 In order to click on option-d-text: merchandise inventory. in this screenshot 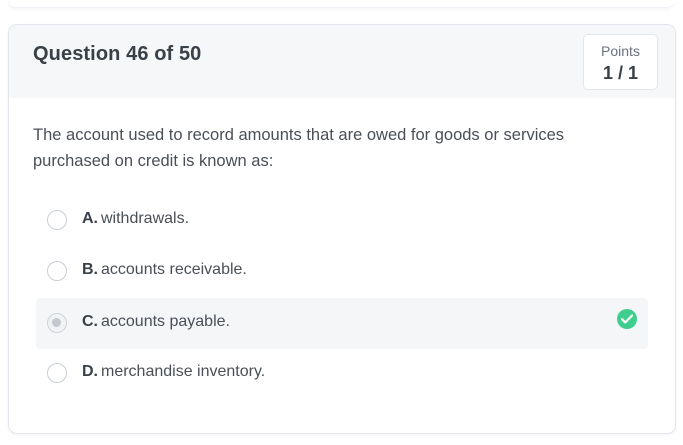, I will do `click(183, 371)`.